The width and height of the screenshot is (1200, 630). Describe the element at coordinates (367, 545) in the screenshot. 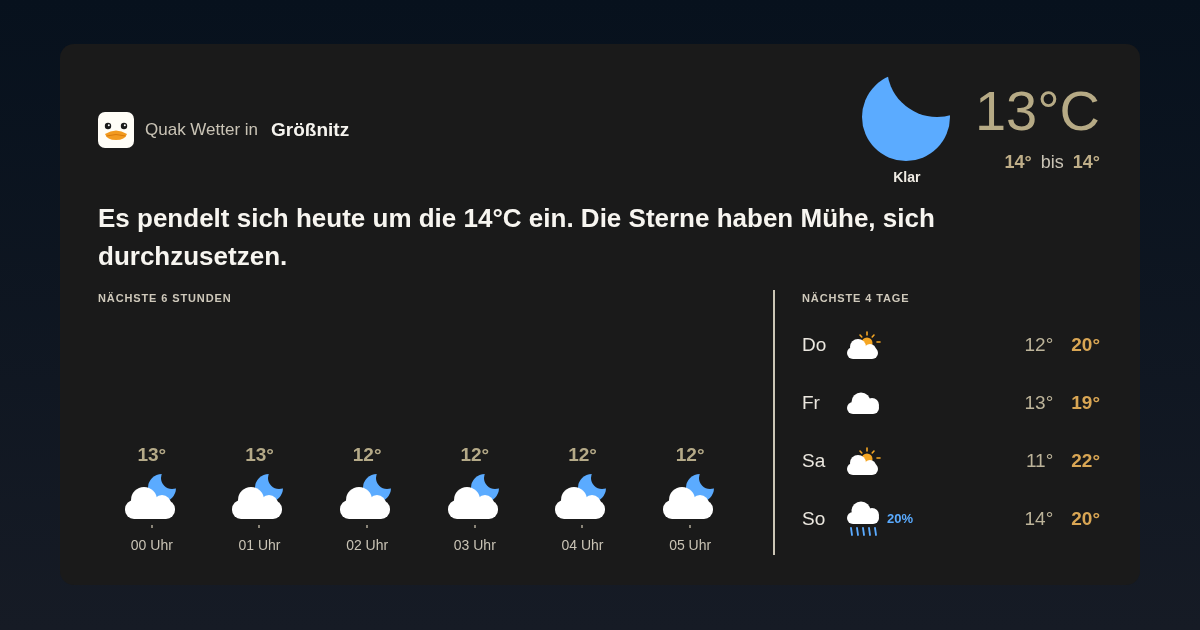

I see `hour-label: 02 Uhr` at that location.